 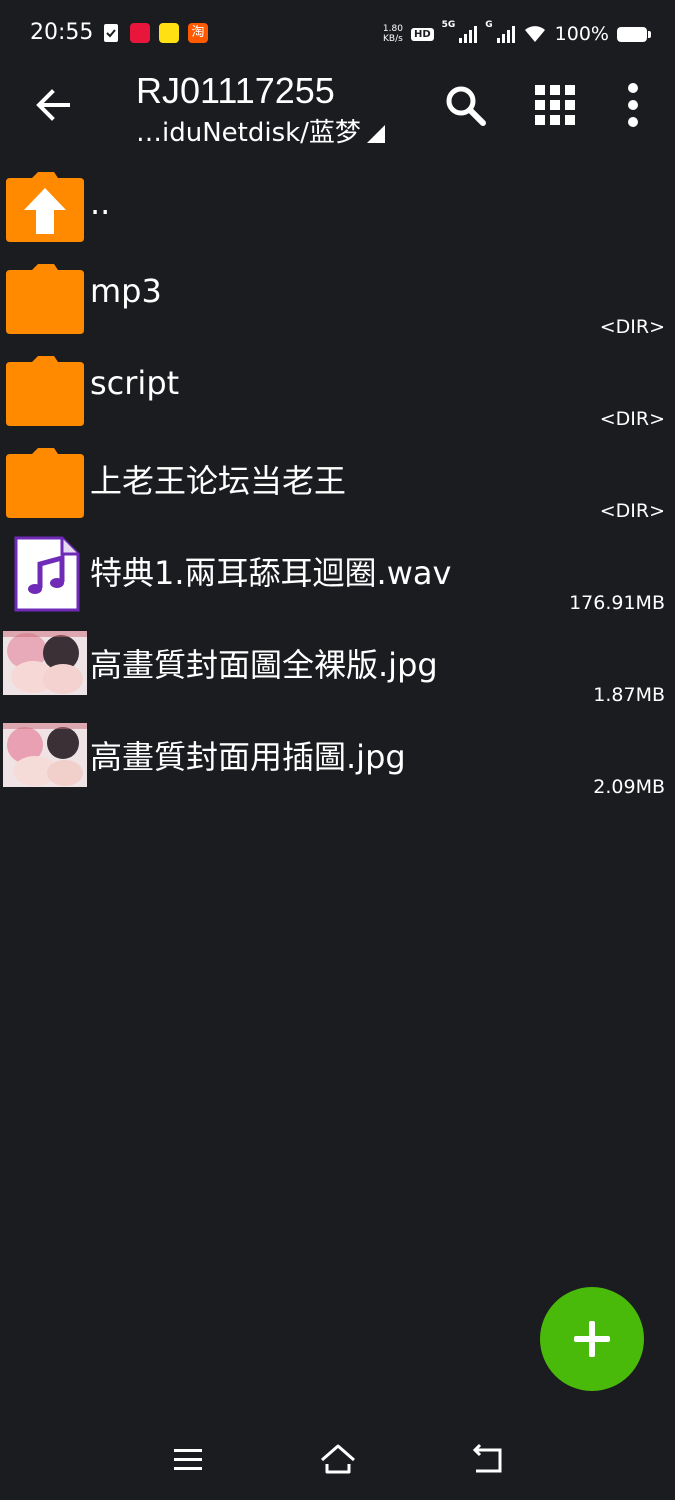 I want to click on file-row-image: 高畫質封面用插圖.jpg 2.09MB, so click(x=337, y=758).